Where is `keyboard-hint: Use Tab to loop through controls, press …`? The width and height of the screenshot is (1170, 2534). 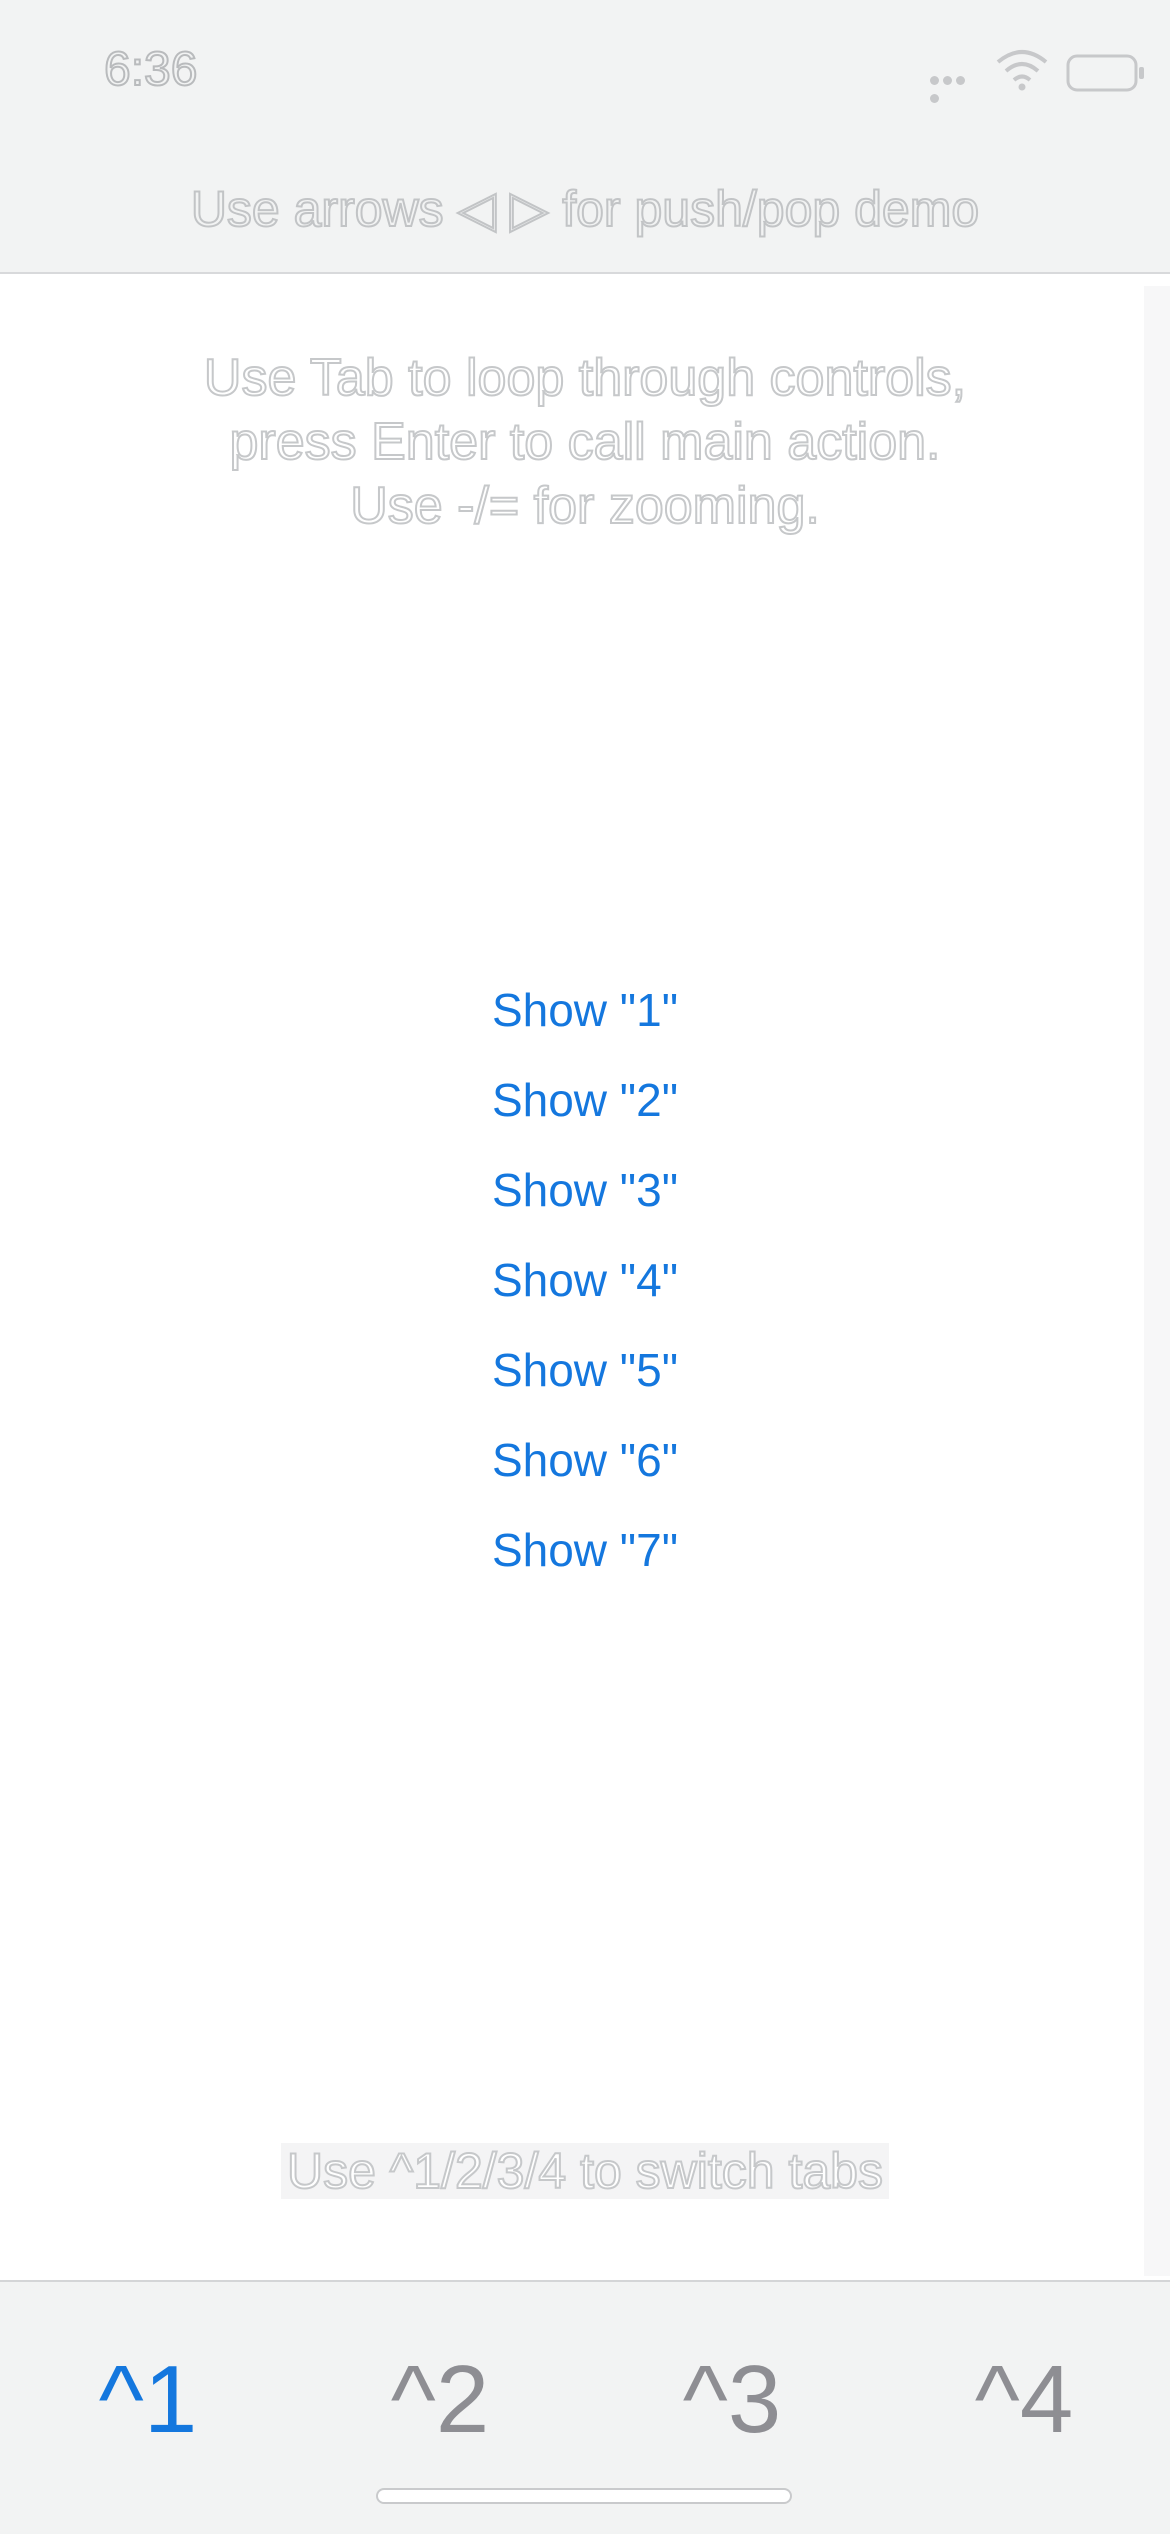
keyboard-hint: Use Tab to loop through controls, press … is located at coordinates (585, 442).